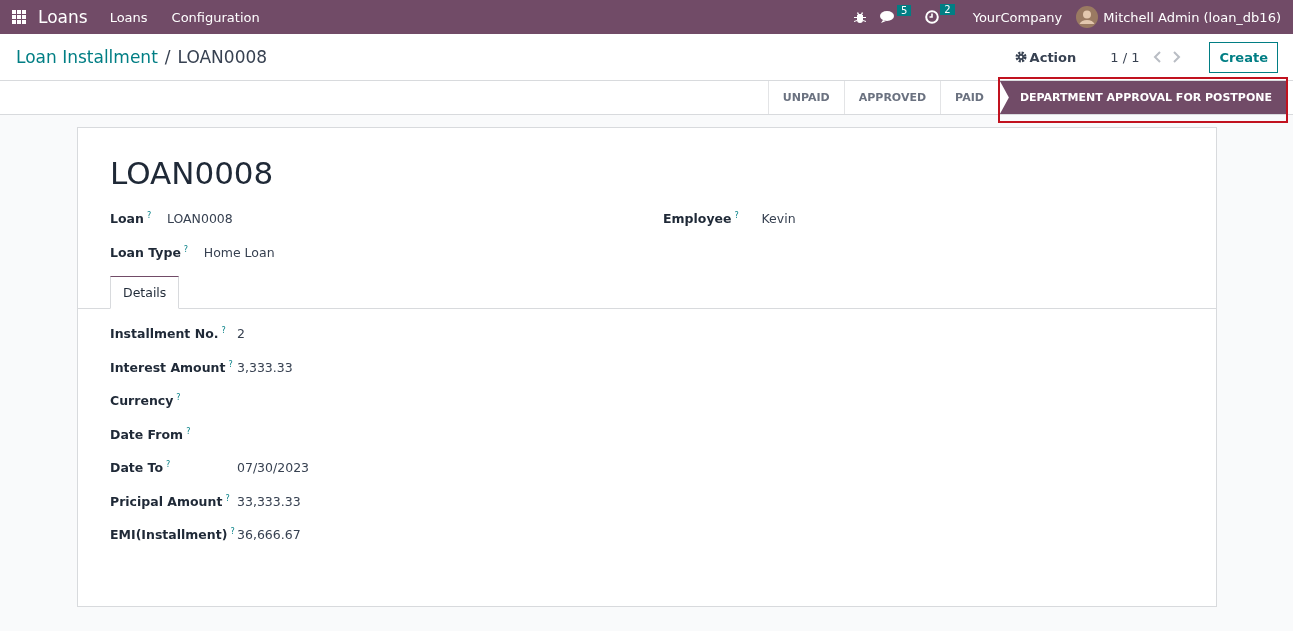  Describe the element at coordinates (127, 218) in the screenshot. I see `field-label: Loan` at that location.